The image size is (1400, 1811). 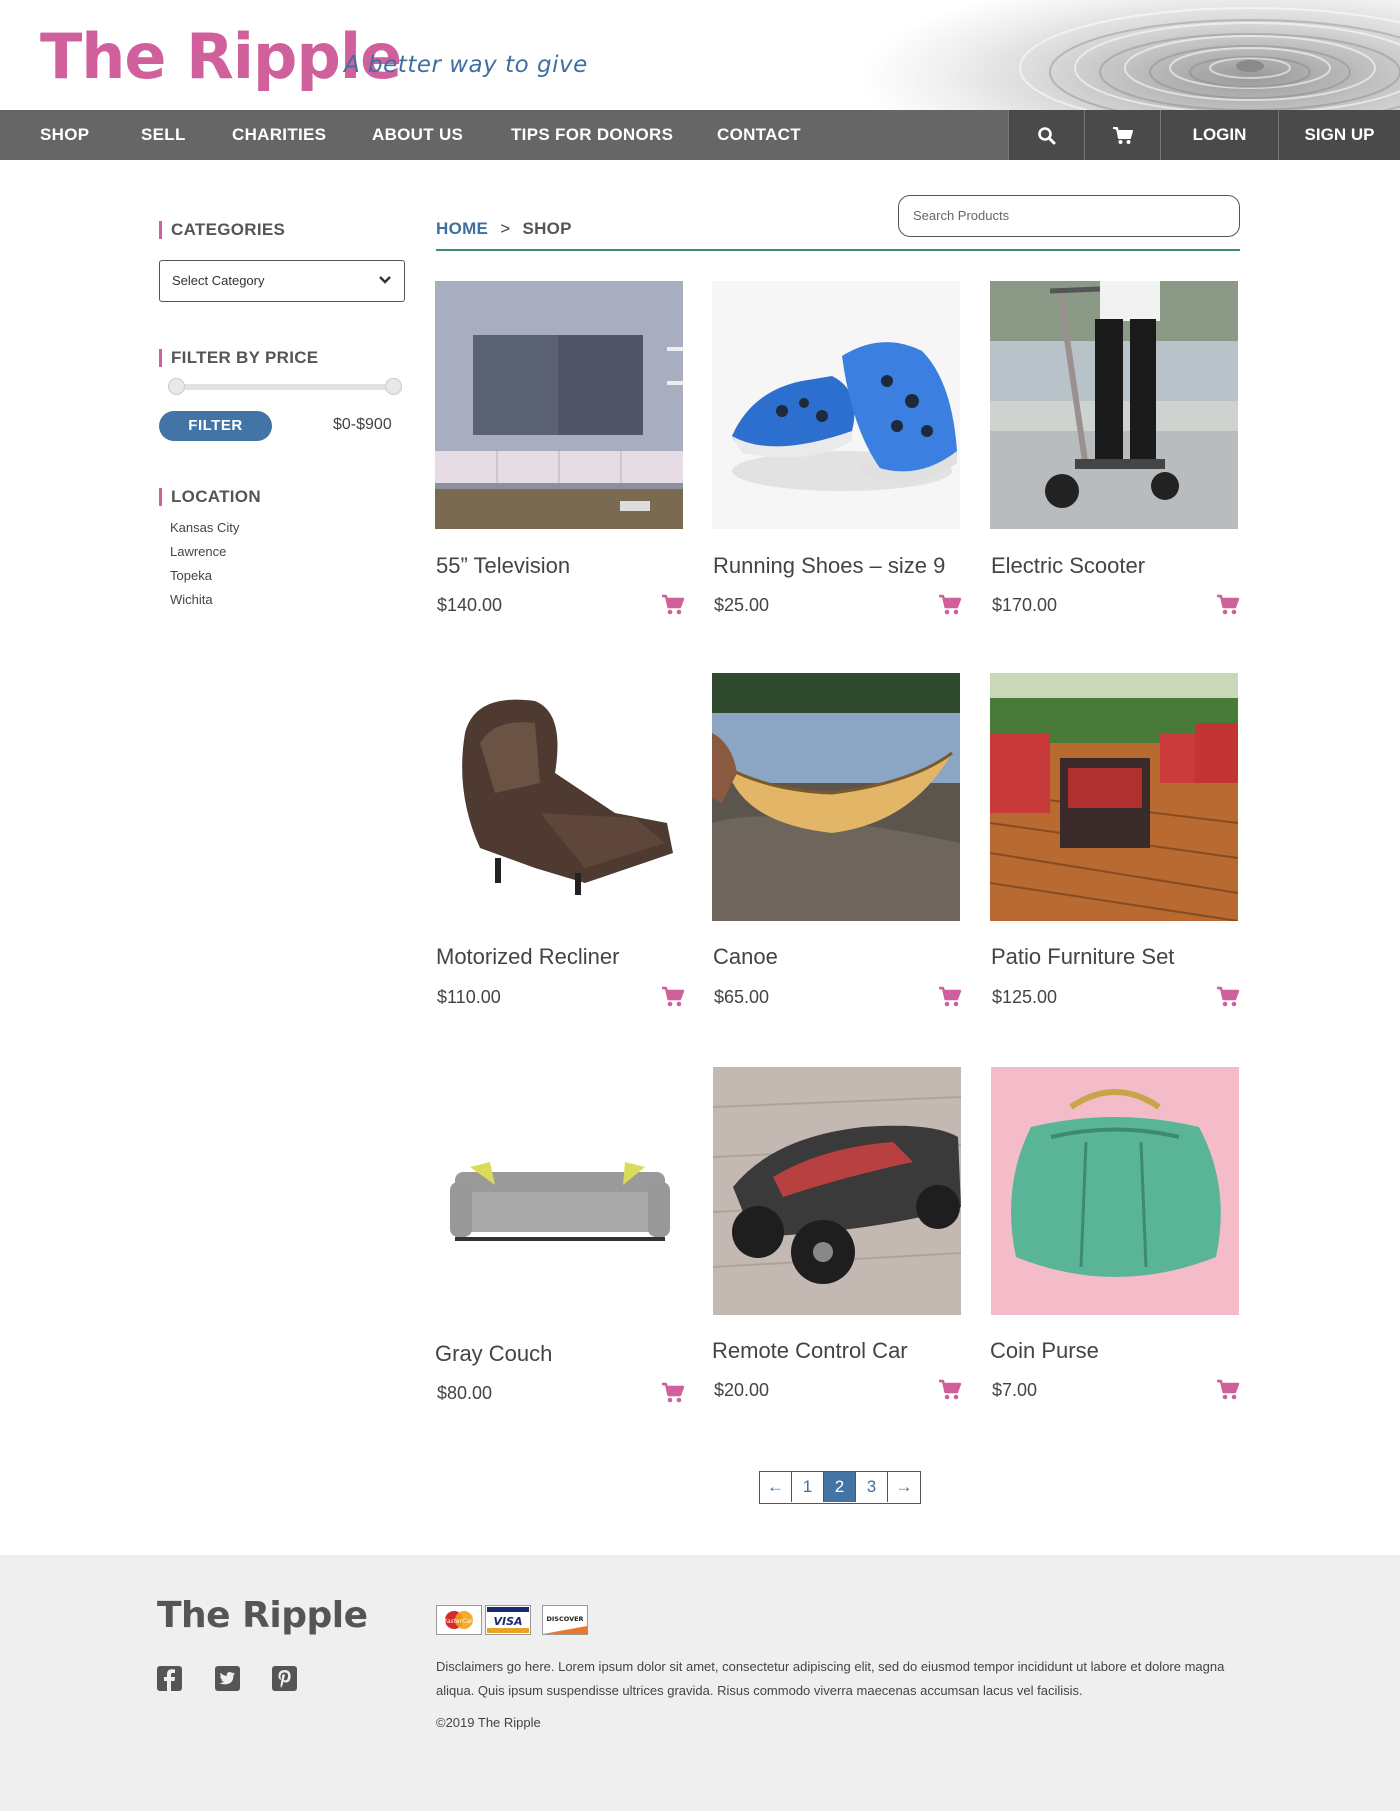 I want to click on visa-label: VISA, so click(x=507, y=1621).